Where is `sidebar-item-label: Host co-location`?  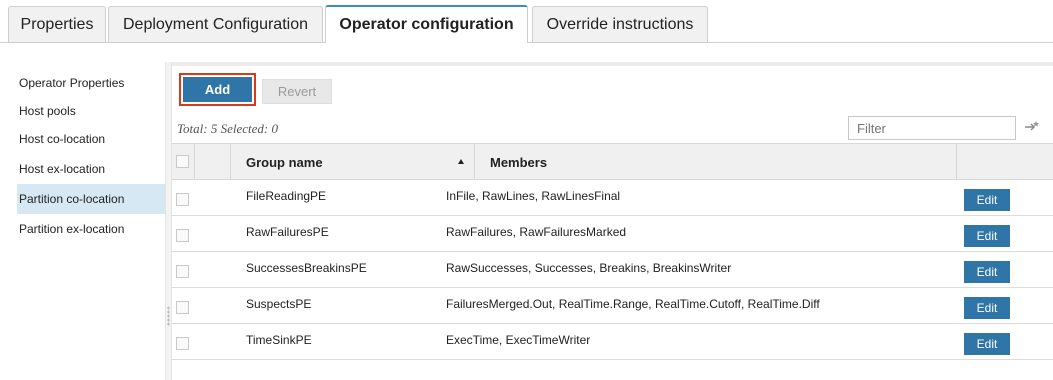
sidebar-item-label: Host co-location is located at coordinates (62, 139).